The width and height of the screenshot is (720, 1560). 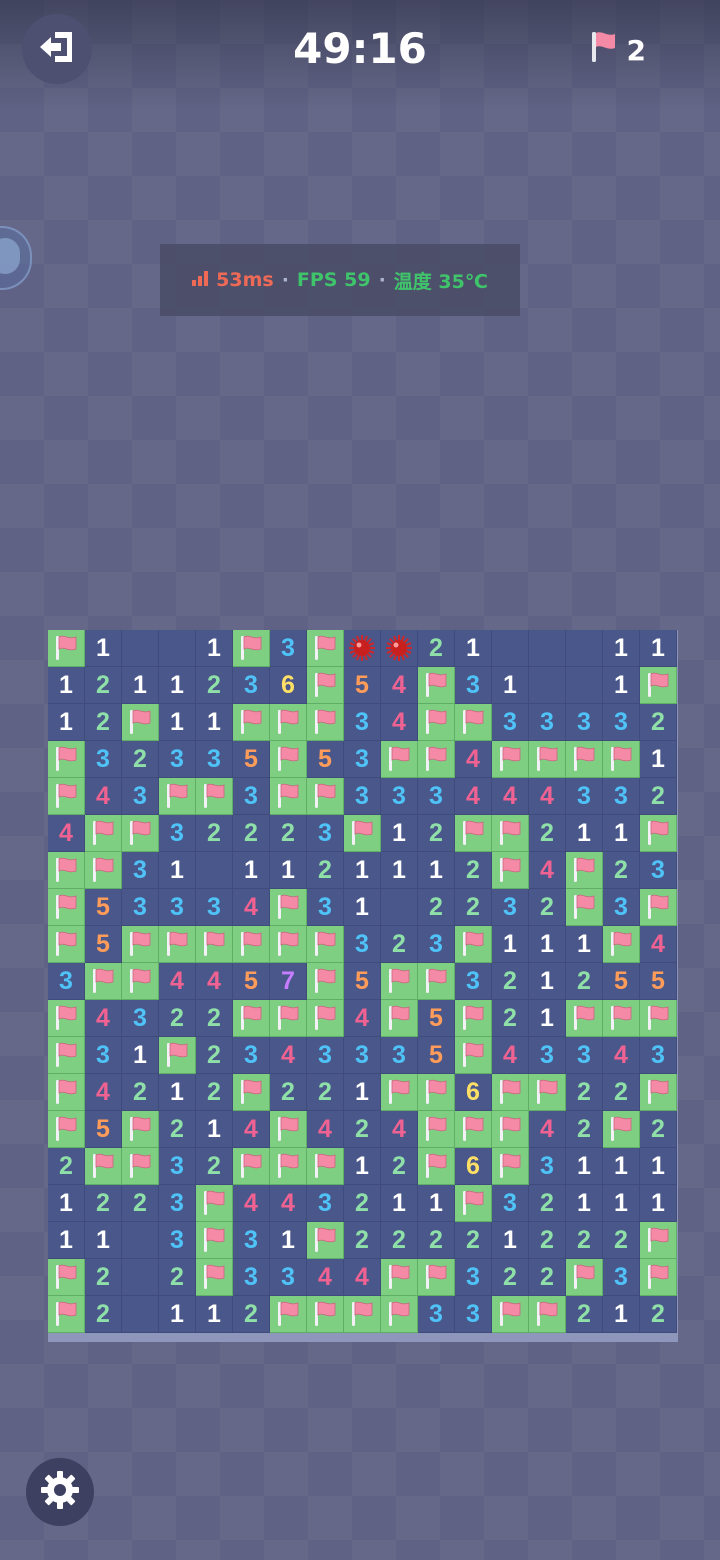 I want to click on settings-button, so click(x=60, y=1492).